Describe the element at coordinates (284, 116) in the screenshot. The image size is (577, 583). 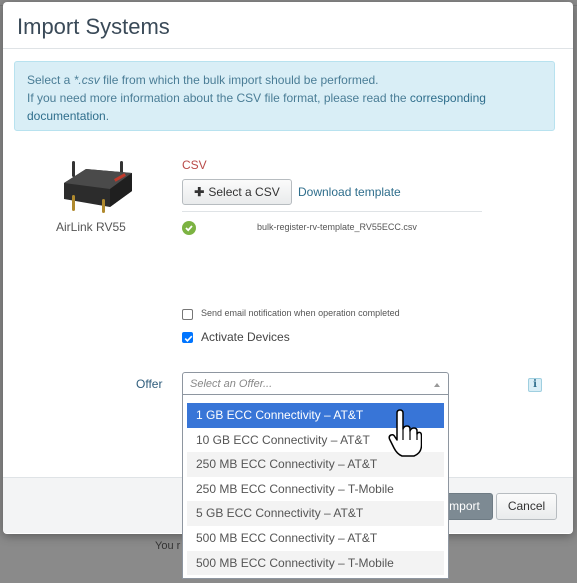
I see `info-line-3: documentation.` at that location.